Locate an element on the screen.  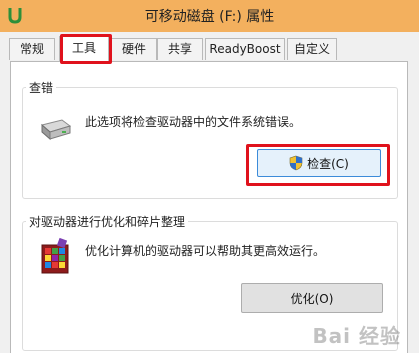
optimize-button: 优化(O) is located at coordinates (312, 298).